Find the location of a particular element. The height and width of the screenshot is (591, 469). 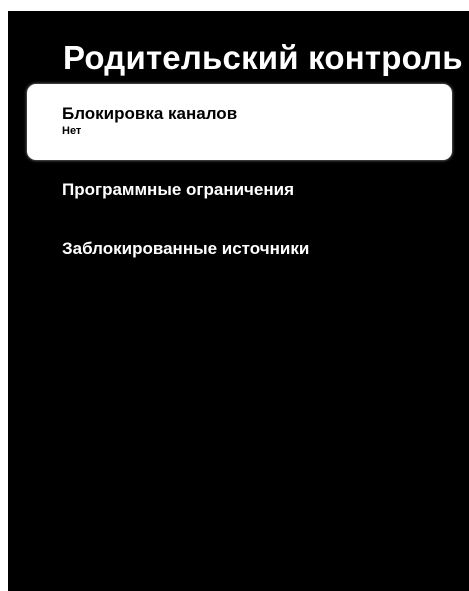

menu-item-blocked-sources: Заблокированные источники is located at coordinates (239, 249).